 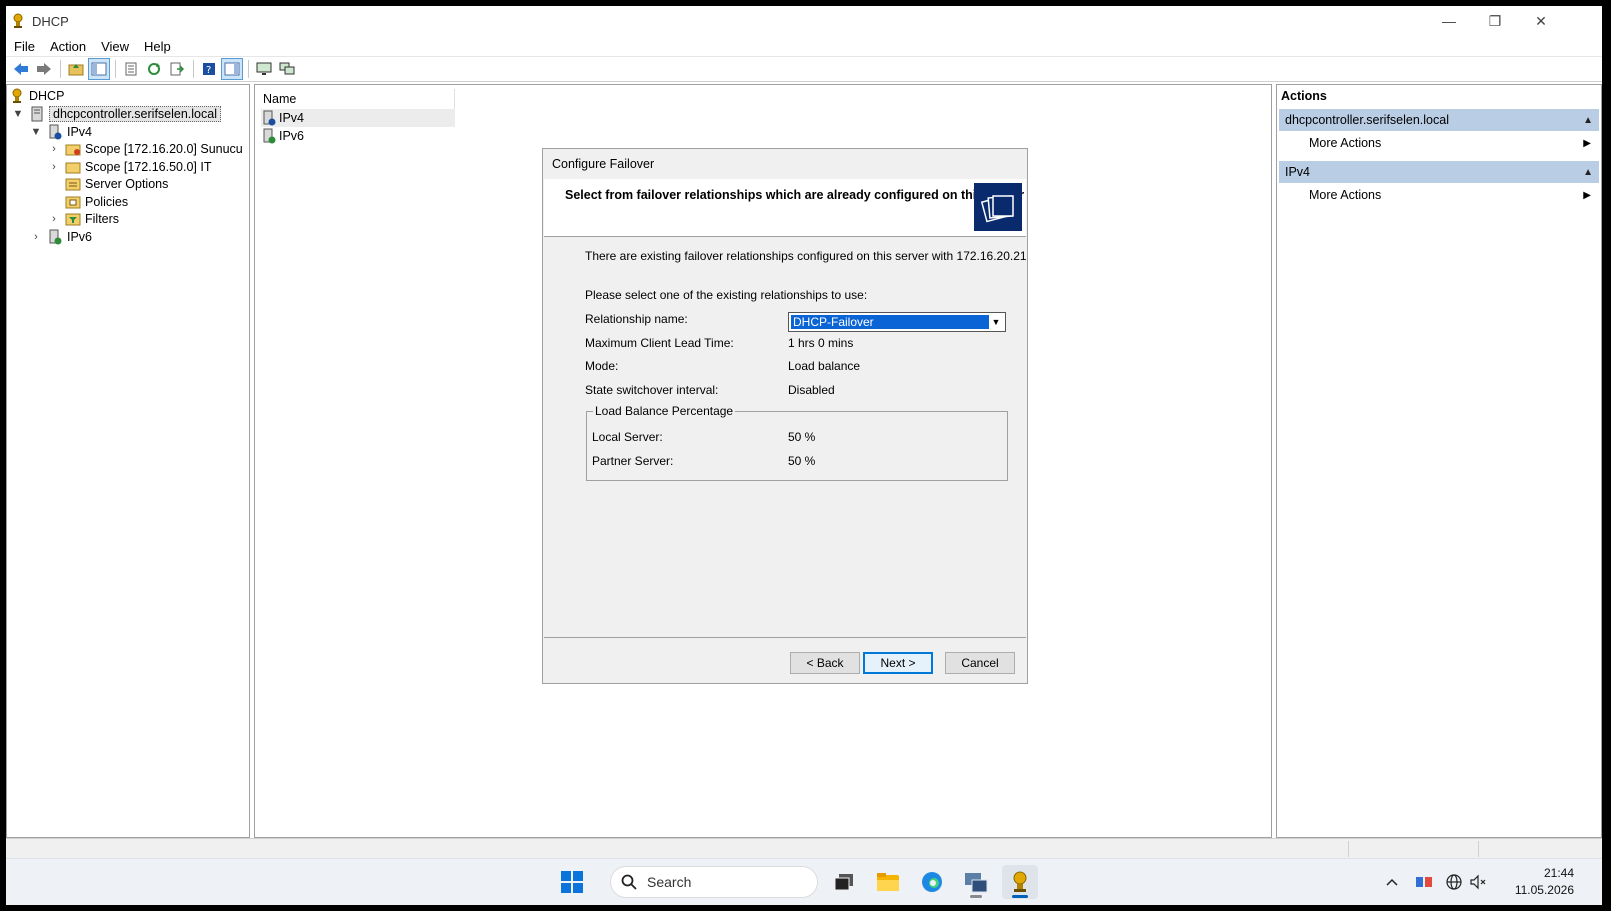 I want to click on tree-item-dhcp-root: DHCP, so click(x=36, y=96).